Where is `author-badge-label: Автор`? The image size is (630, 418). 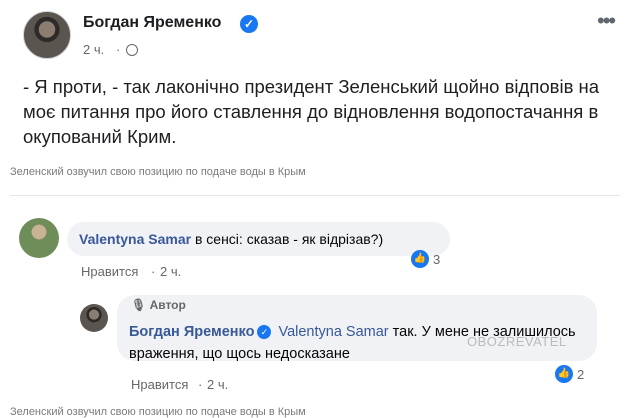
author-badge-label: Автор is located at coordinates (167, 305).